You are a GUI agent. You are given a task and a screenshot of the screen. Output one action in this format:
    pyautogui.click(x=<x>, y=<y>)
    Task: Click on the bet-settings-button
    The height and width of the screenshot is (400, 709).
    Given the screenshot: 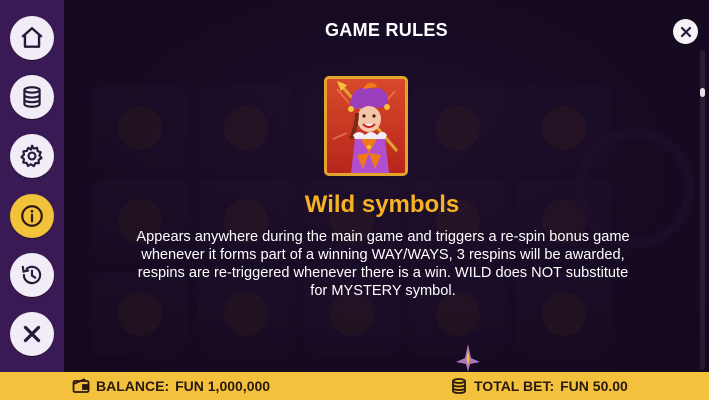 What is the action you would take?
    pyautogui.click(x=32, y=97)
    